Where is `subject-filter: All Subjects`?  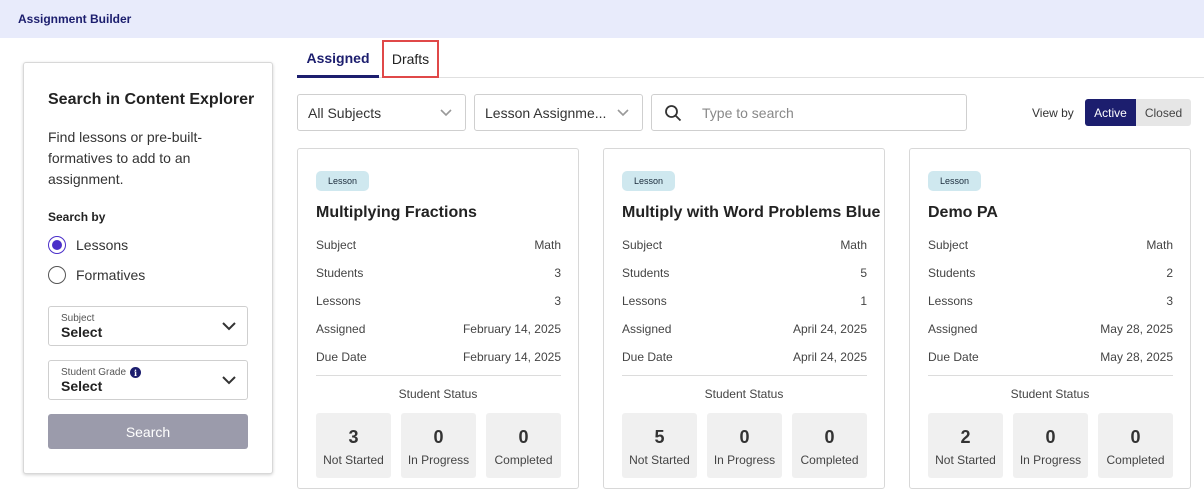
subject-filter: All Subjects is located at coordinates (381, 112).